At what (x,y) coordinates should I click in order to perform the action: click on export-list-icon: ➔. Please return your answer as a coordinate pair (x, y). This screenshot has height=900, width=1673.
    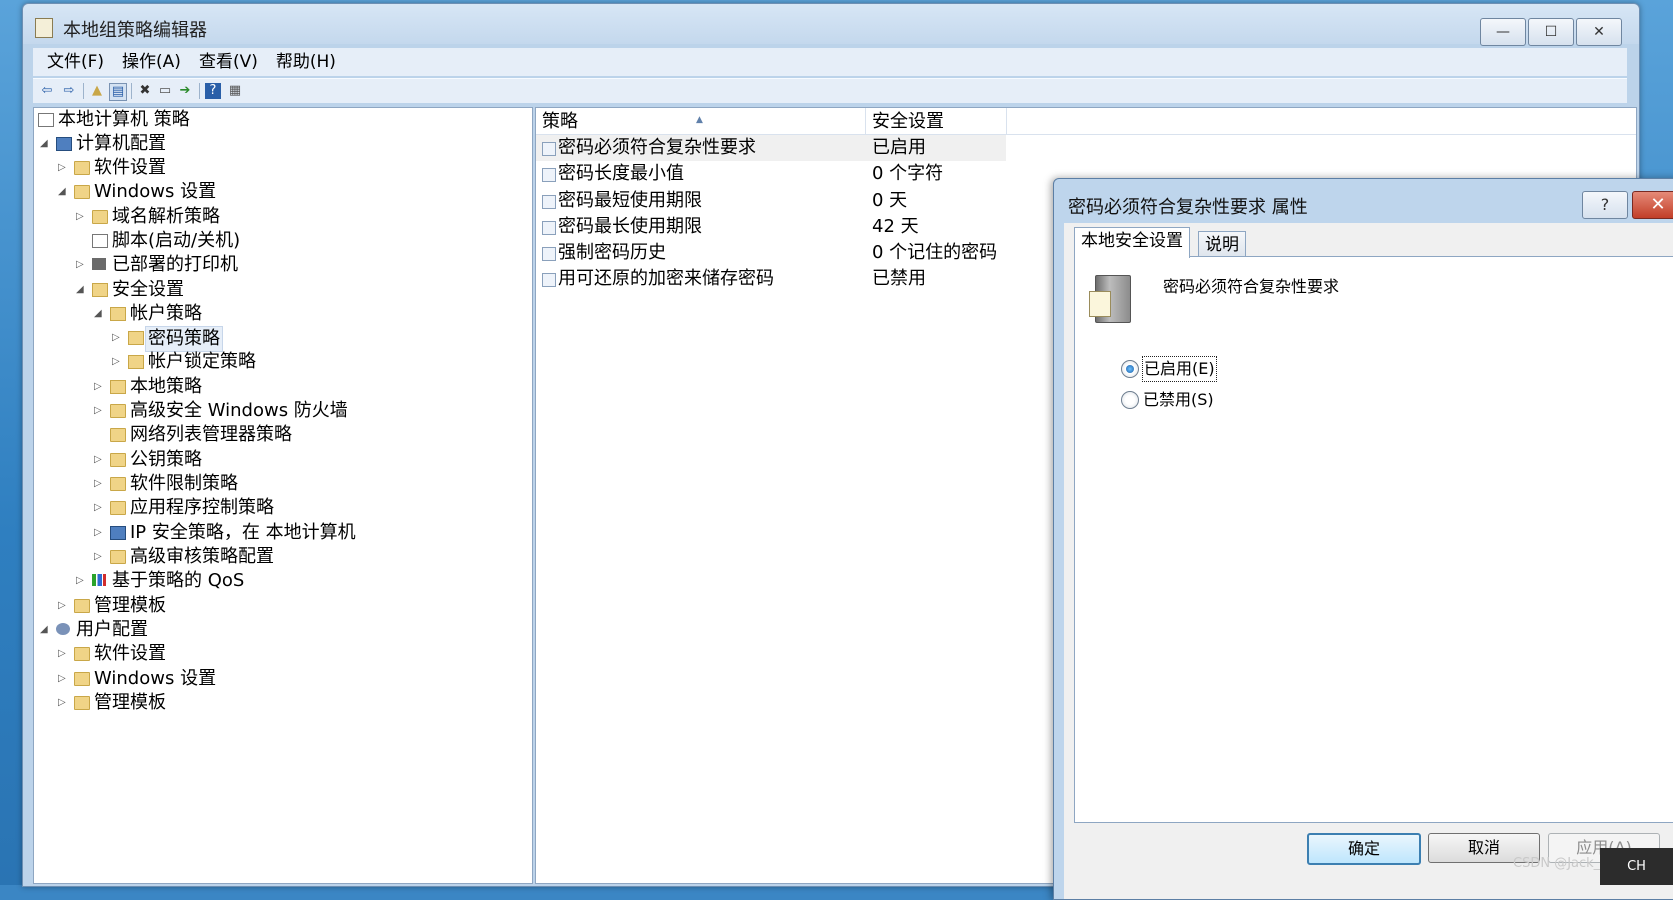
    Looking at the image, I should click on (185, 91).